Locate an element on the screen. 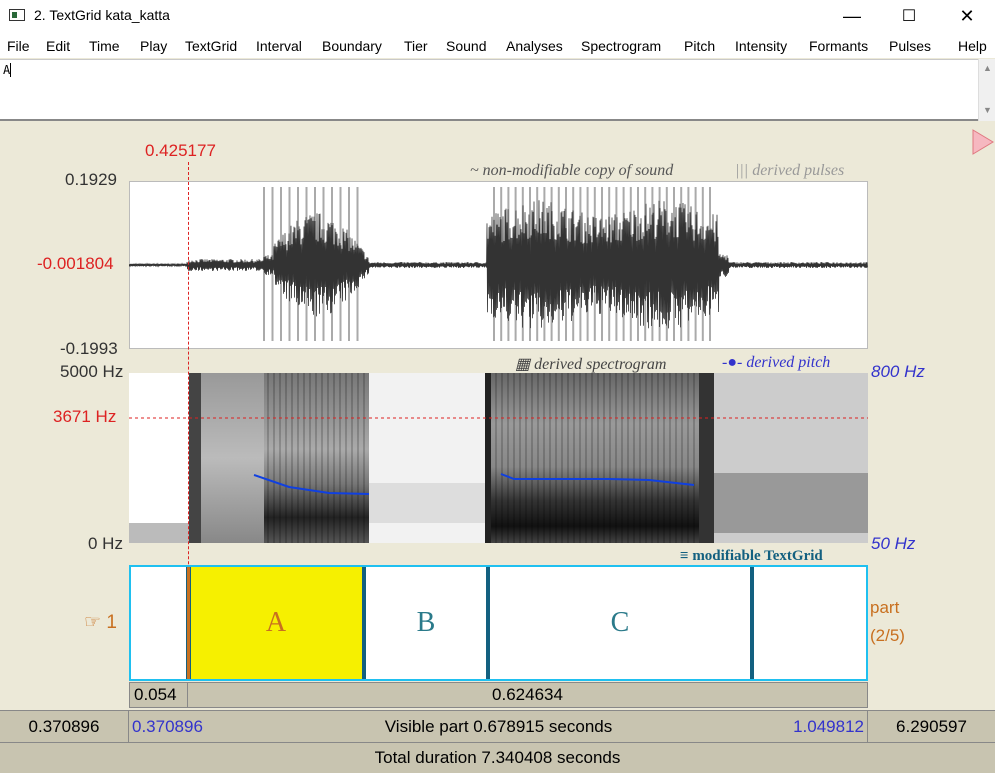 The image size is (995, 773). spectrogram-label: ▦ derived spectrogram is located at coordinates (591, 364).